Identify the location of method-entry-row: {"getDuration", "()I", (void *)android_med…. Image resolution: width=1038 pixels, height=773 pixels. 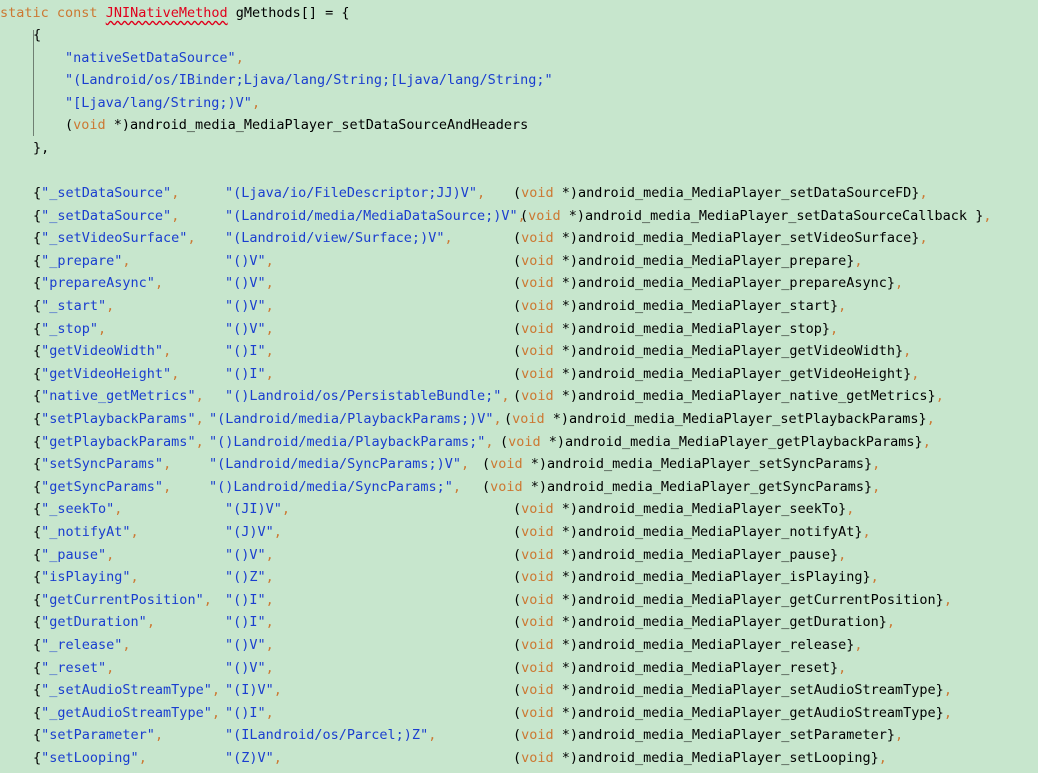
(519, 622).